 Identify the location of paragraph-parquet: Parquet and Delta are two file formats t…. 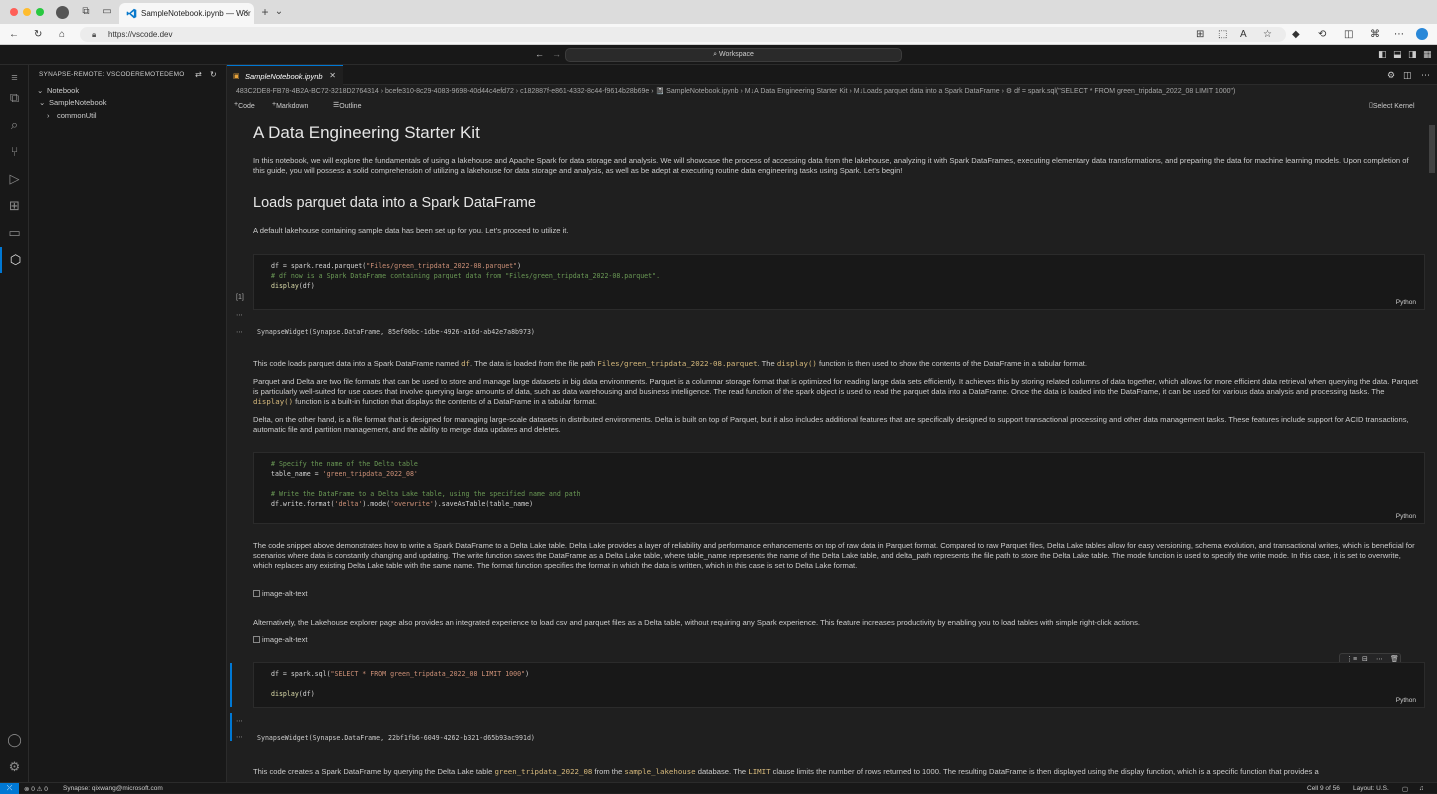
(836, 391).